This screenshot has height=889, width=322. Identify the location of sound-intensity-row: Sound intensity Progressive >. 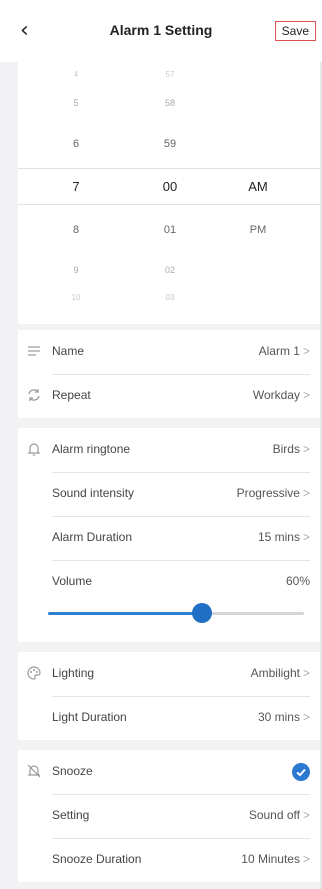
(169, 494).